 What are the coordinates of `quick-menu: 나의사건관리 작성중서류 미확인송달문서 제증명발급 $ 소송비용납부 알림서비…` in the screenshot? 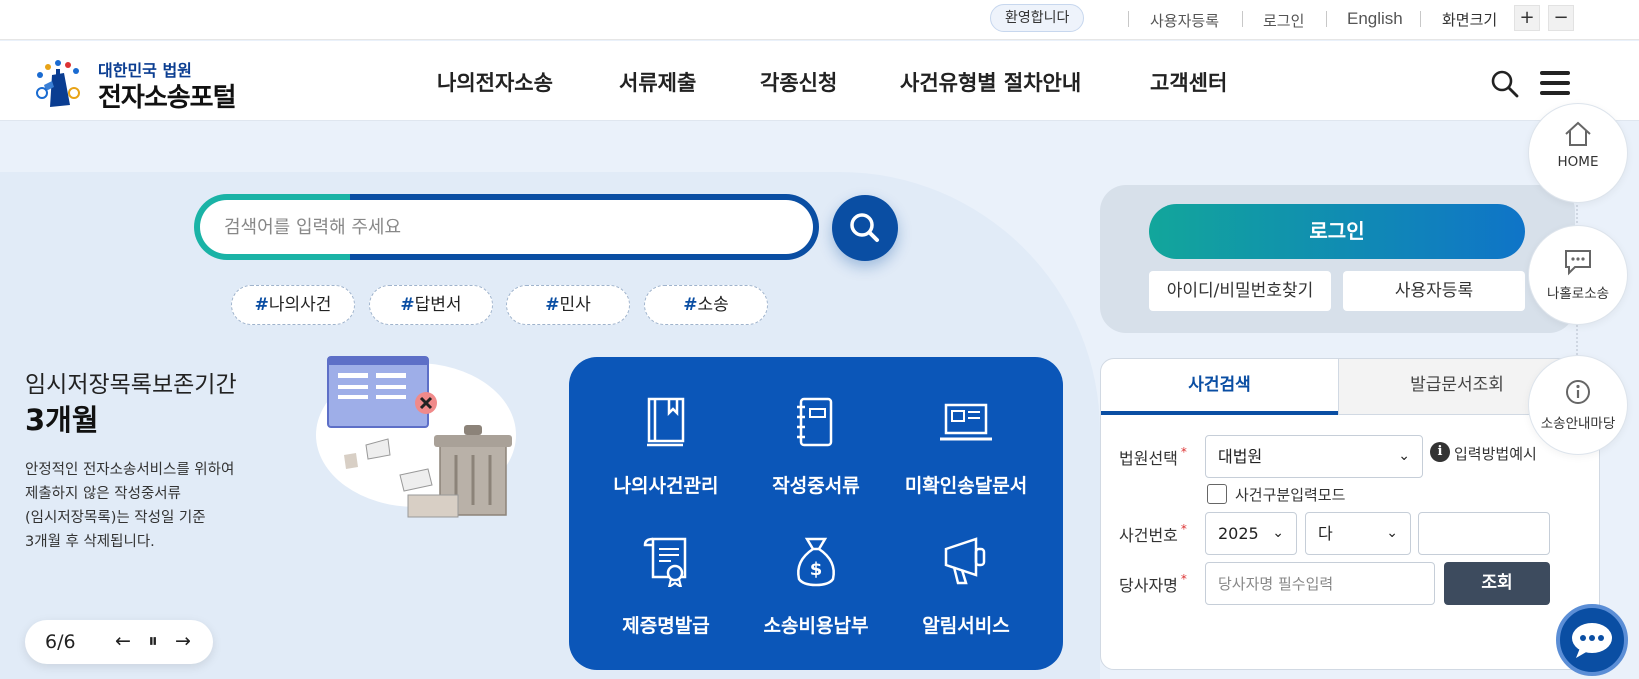 It's located at (816, 513).